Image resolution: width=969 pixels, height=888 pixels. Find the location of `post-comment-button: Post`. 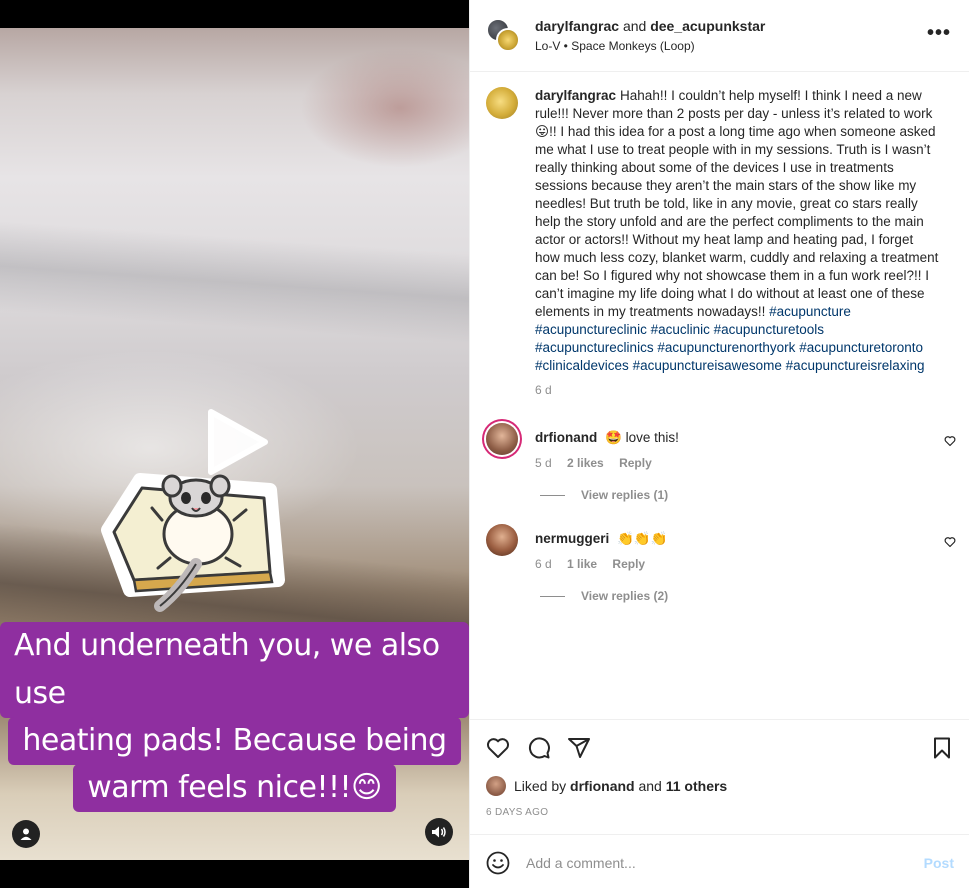

post-comment-button: Post is located at coordinates (939, 863).